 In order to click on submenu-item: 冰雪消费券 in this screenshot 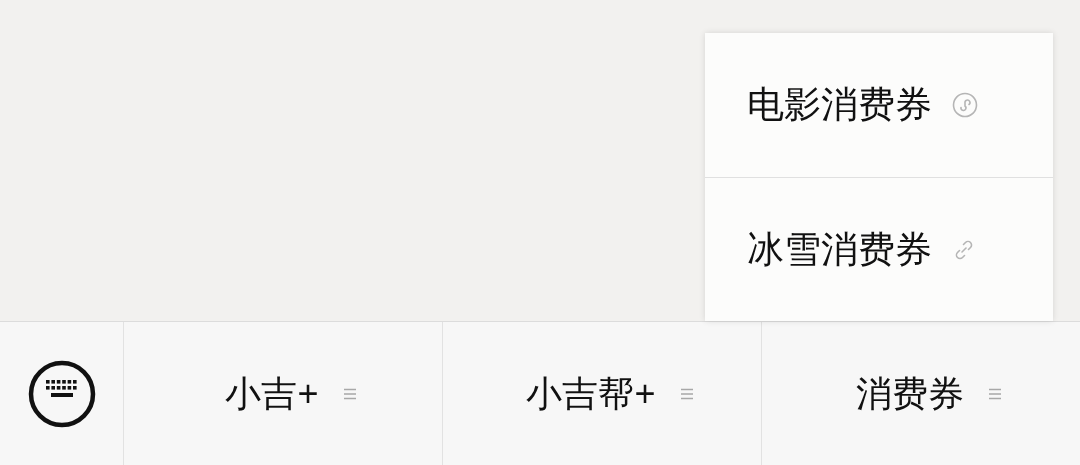, I will do `click(879, 249)`.